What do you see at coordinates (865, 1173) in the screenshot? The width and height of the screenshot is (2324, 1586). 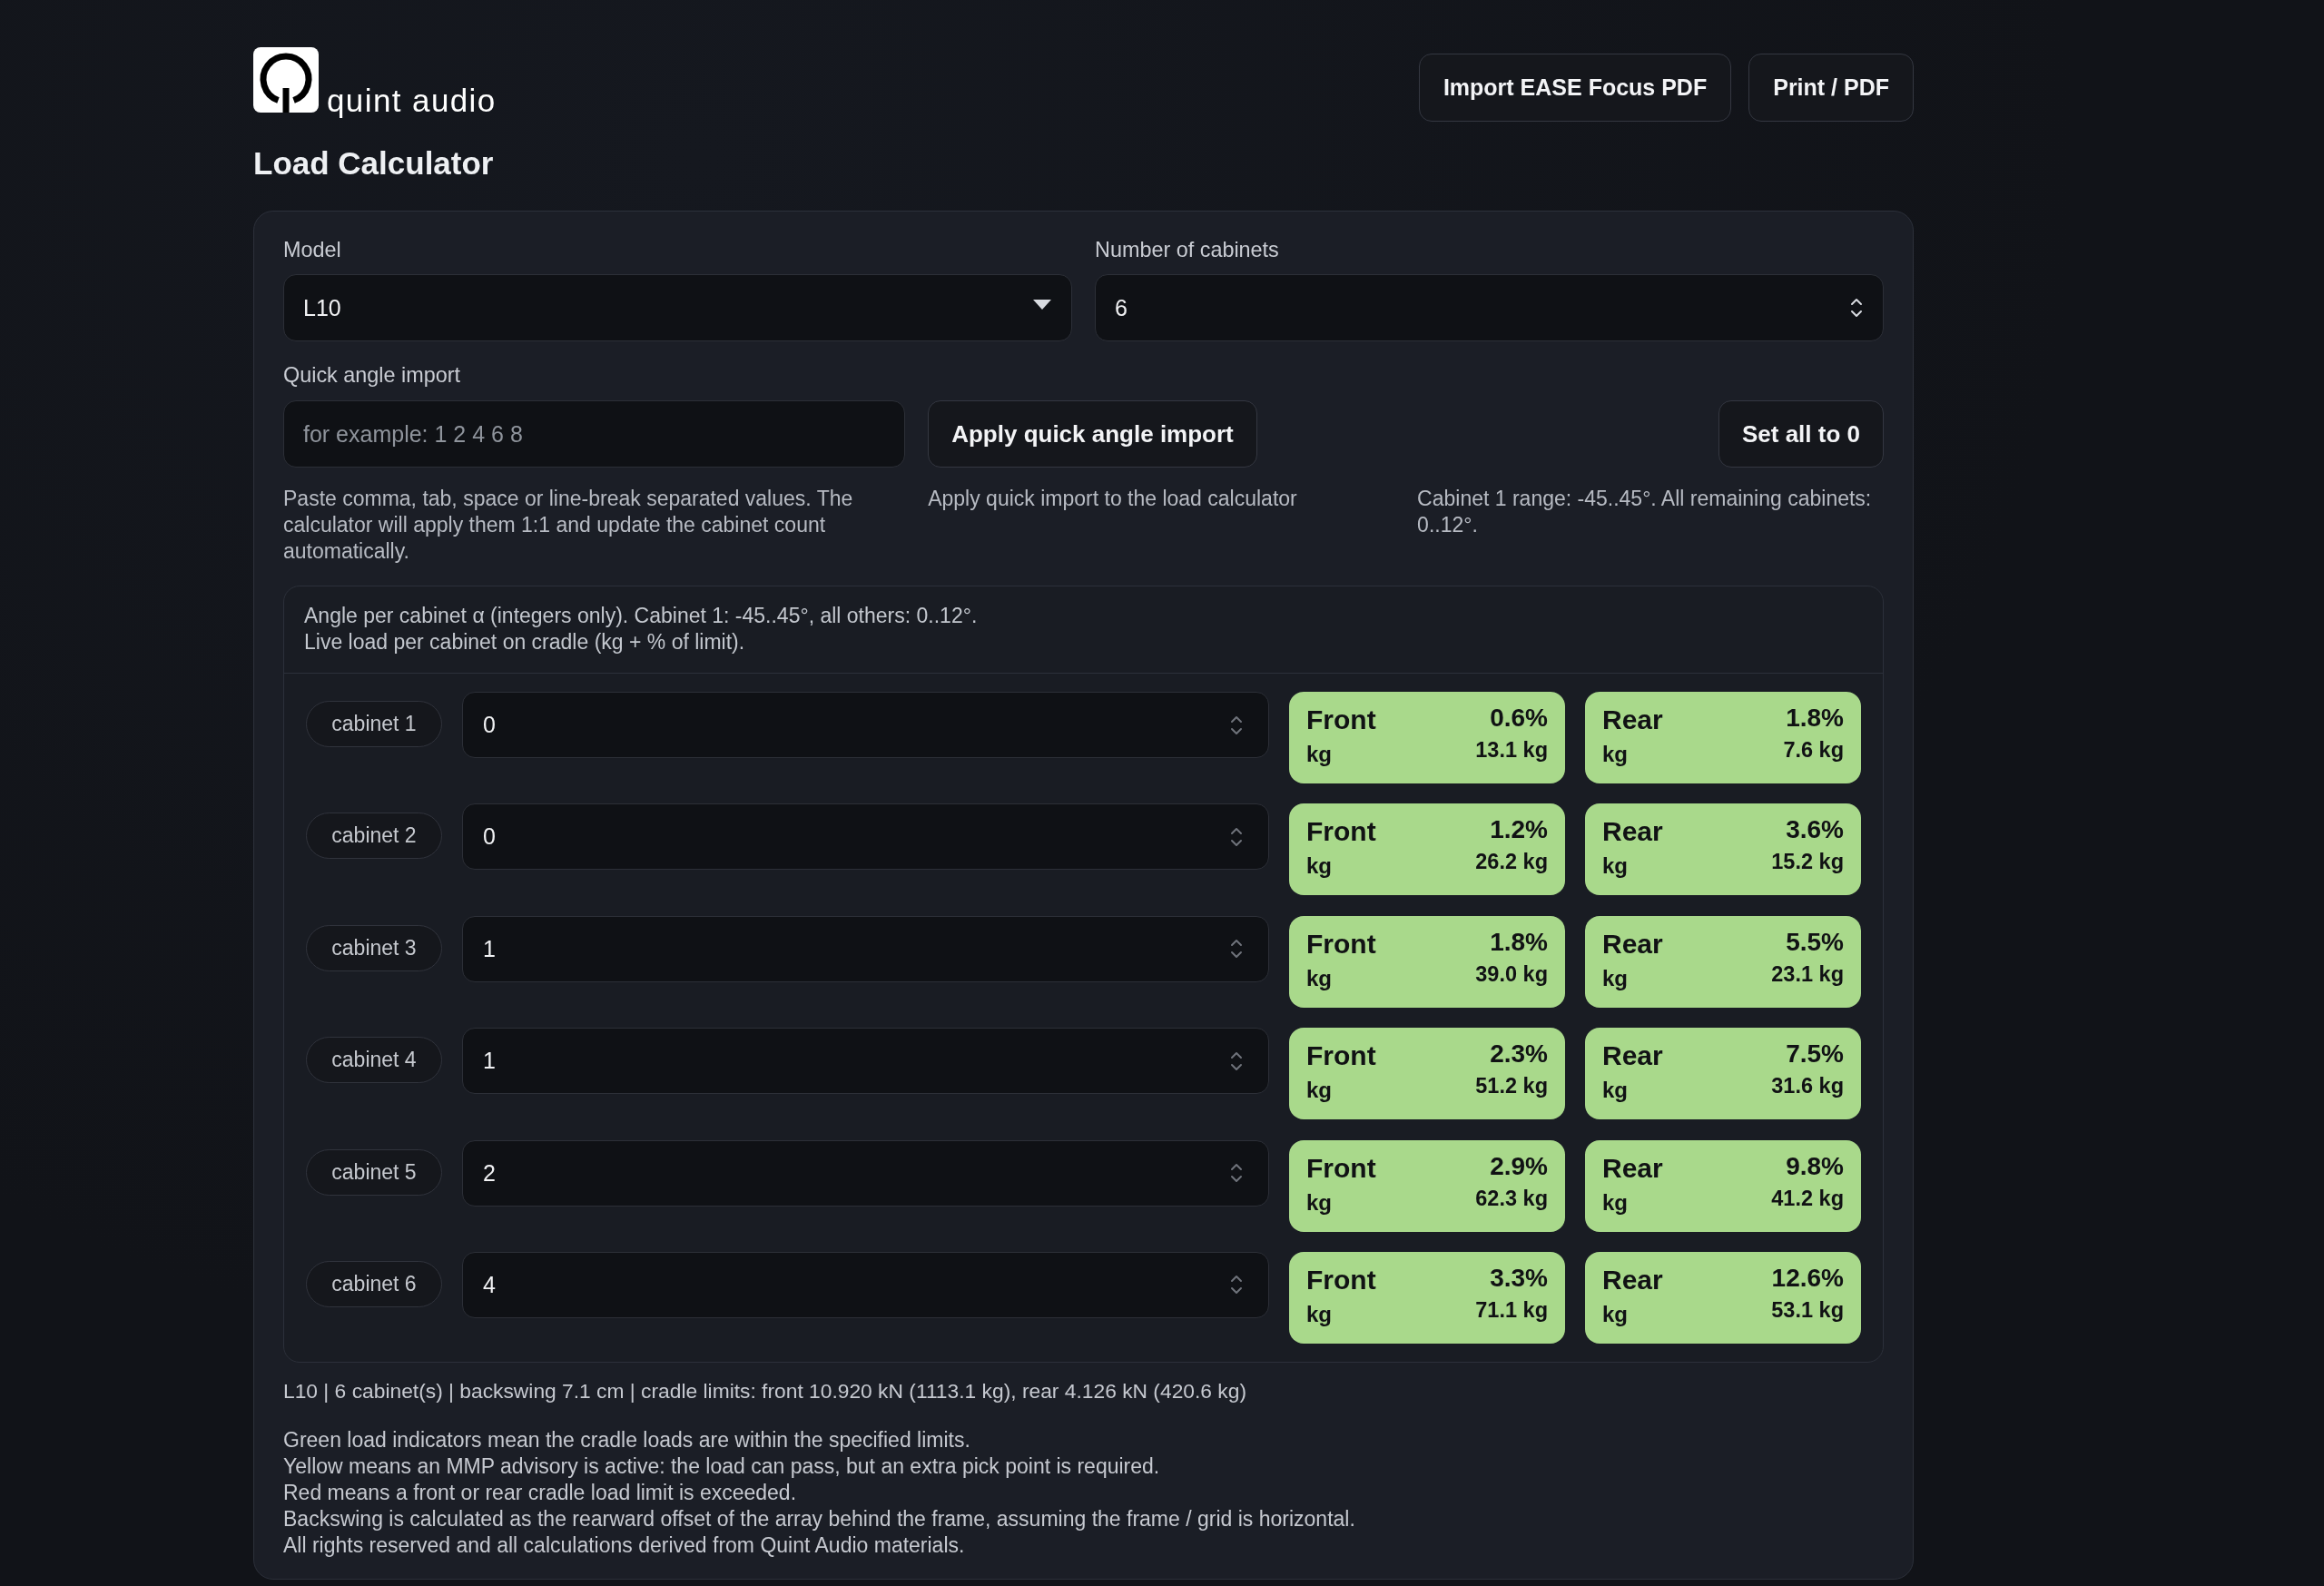 I see `angle-input: 2` at bounding box center [865, 1173].